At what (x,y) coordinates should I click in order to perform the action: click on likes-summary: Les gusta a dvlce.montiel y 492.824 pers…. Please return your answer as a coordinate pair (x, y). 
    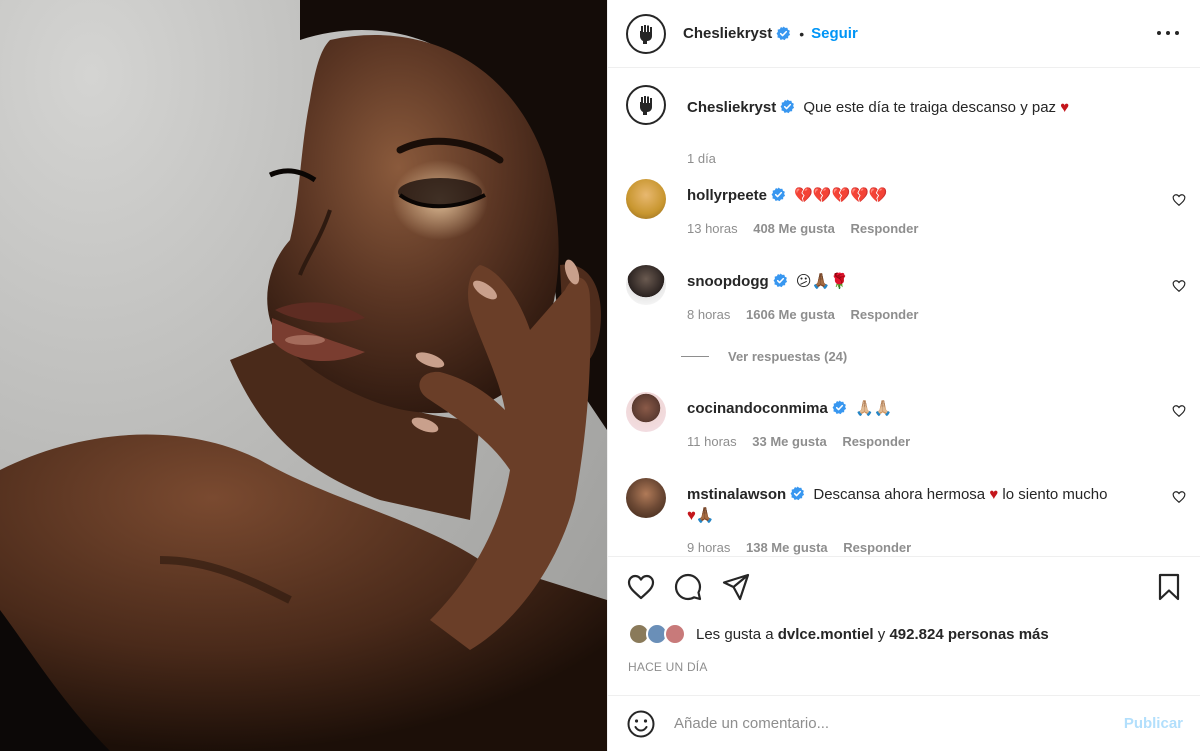
    Looking at the image, I should click on (838, 634).